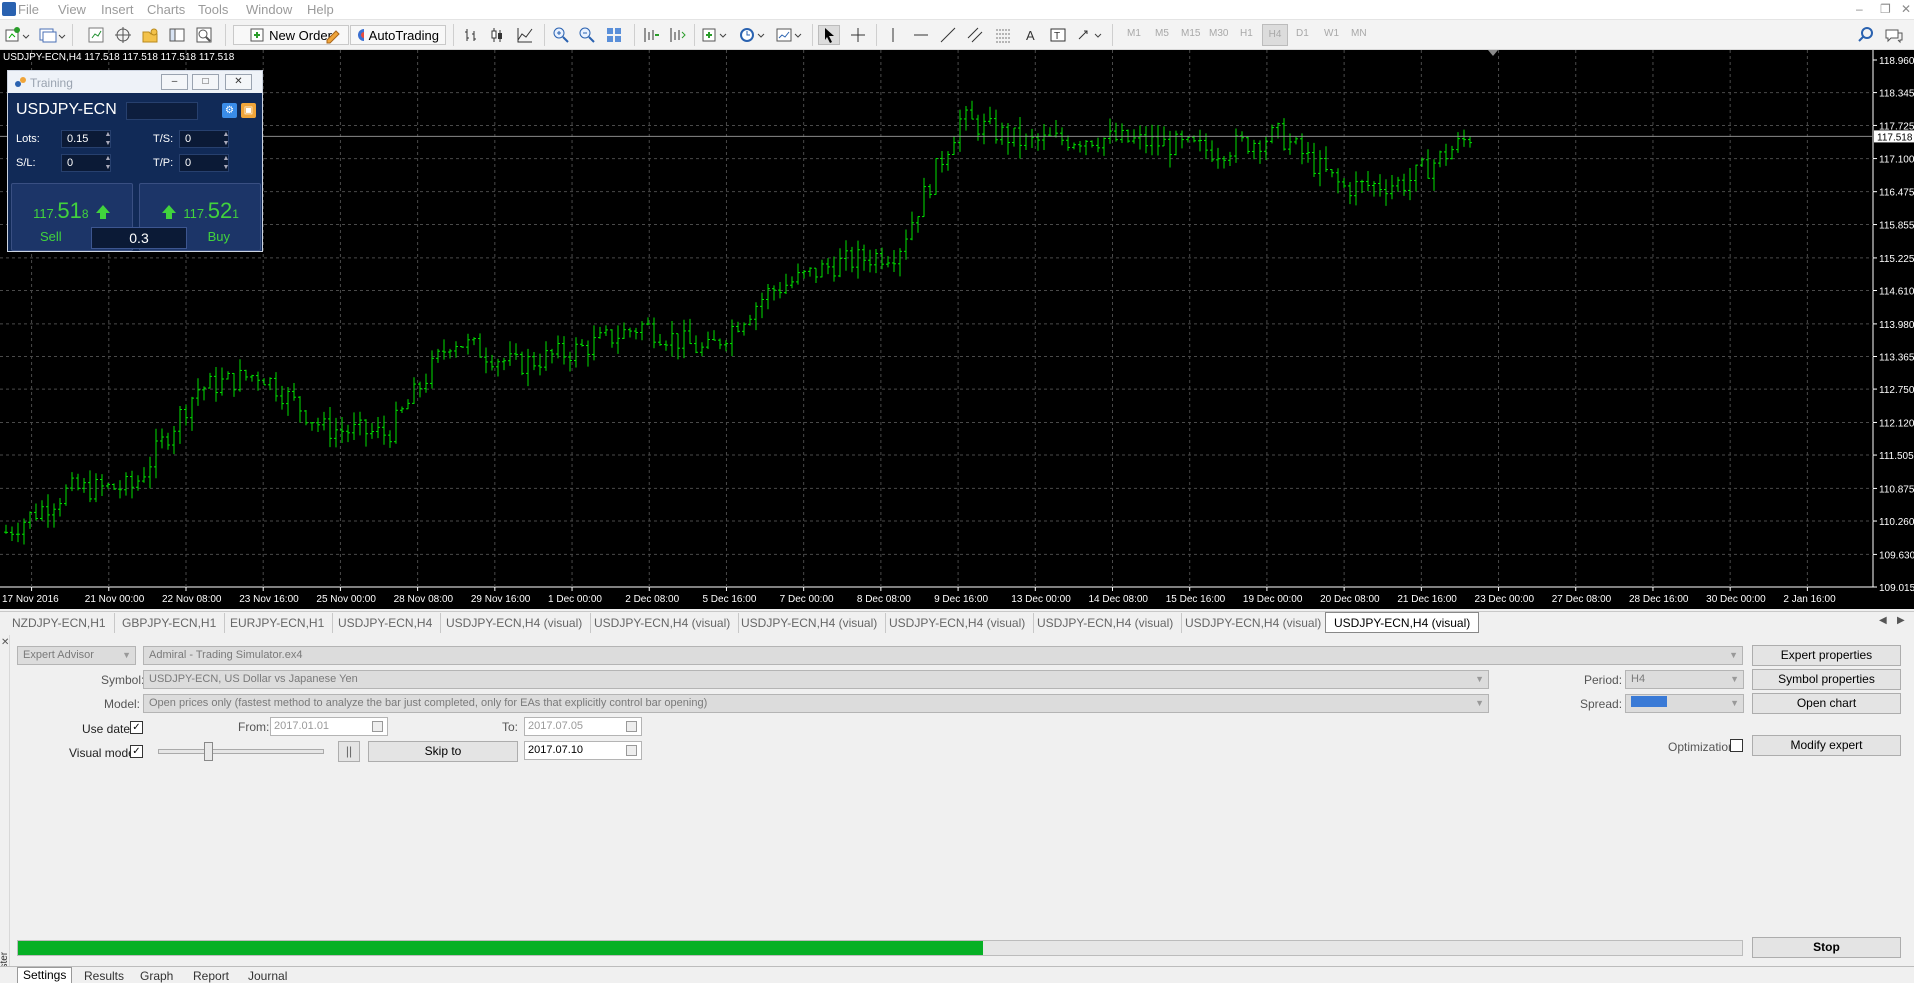  I want to click on arrows-icon, so click(1090, 35).